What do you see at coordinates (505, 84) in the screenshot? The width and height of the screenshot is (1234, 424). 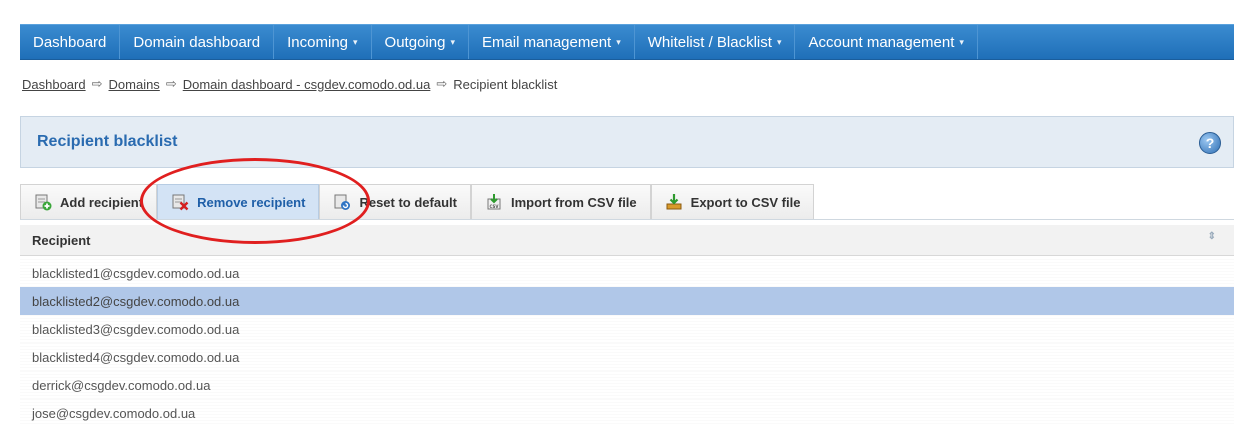 I see `breadcrumb-current: Recipient blacklist` at bounding box center [505, 84].